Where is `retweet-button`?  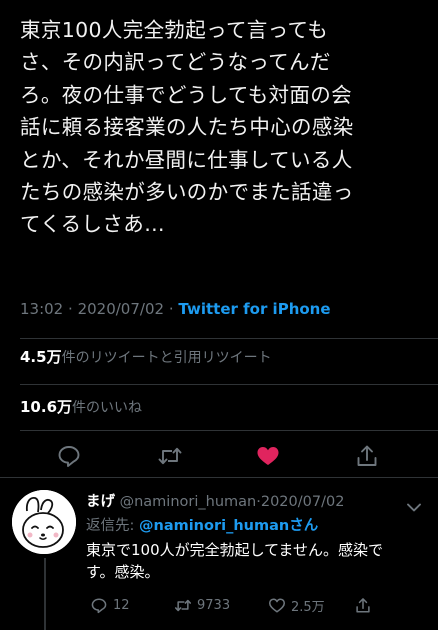 retweet-button is located at coordinates (170, 456).